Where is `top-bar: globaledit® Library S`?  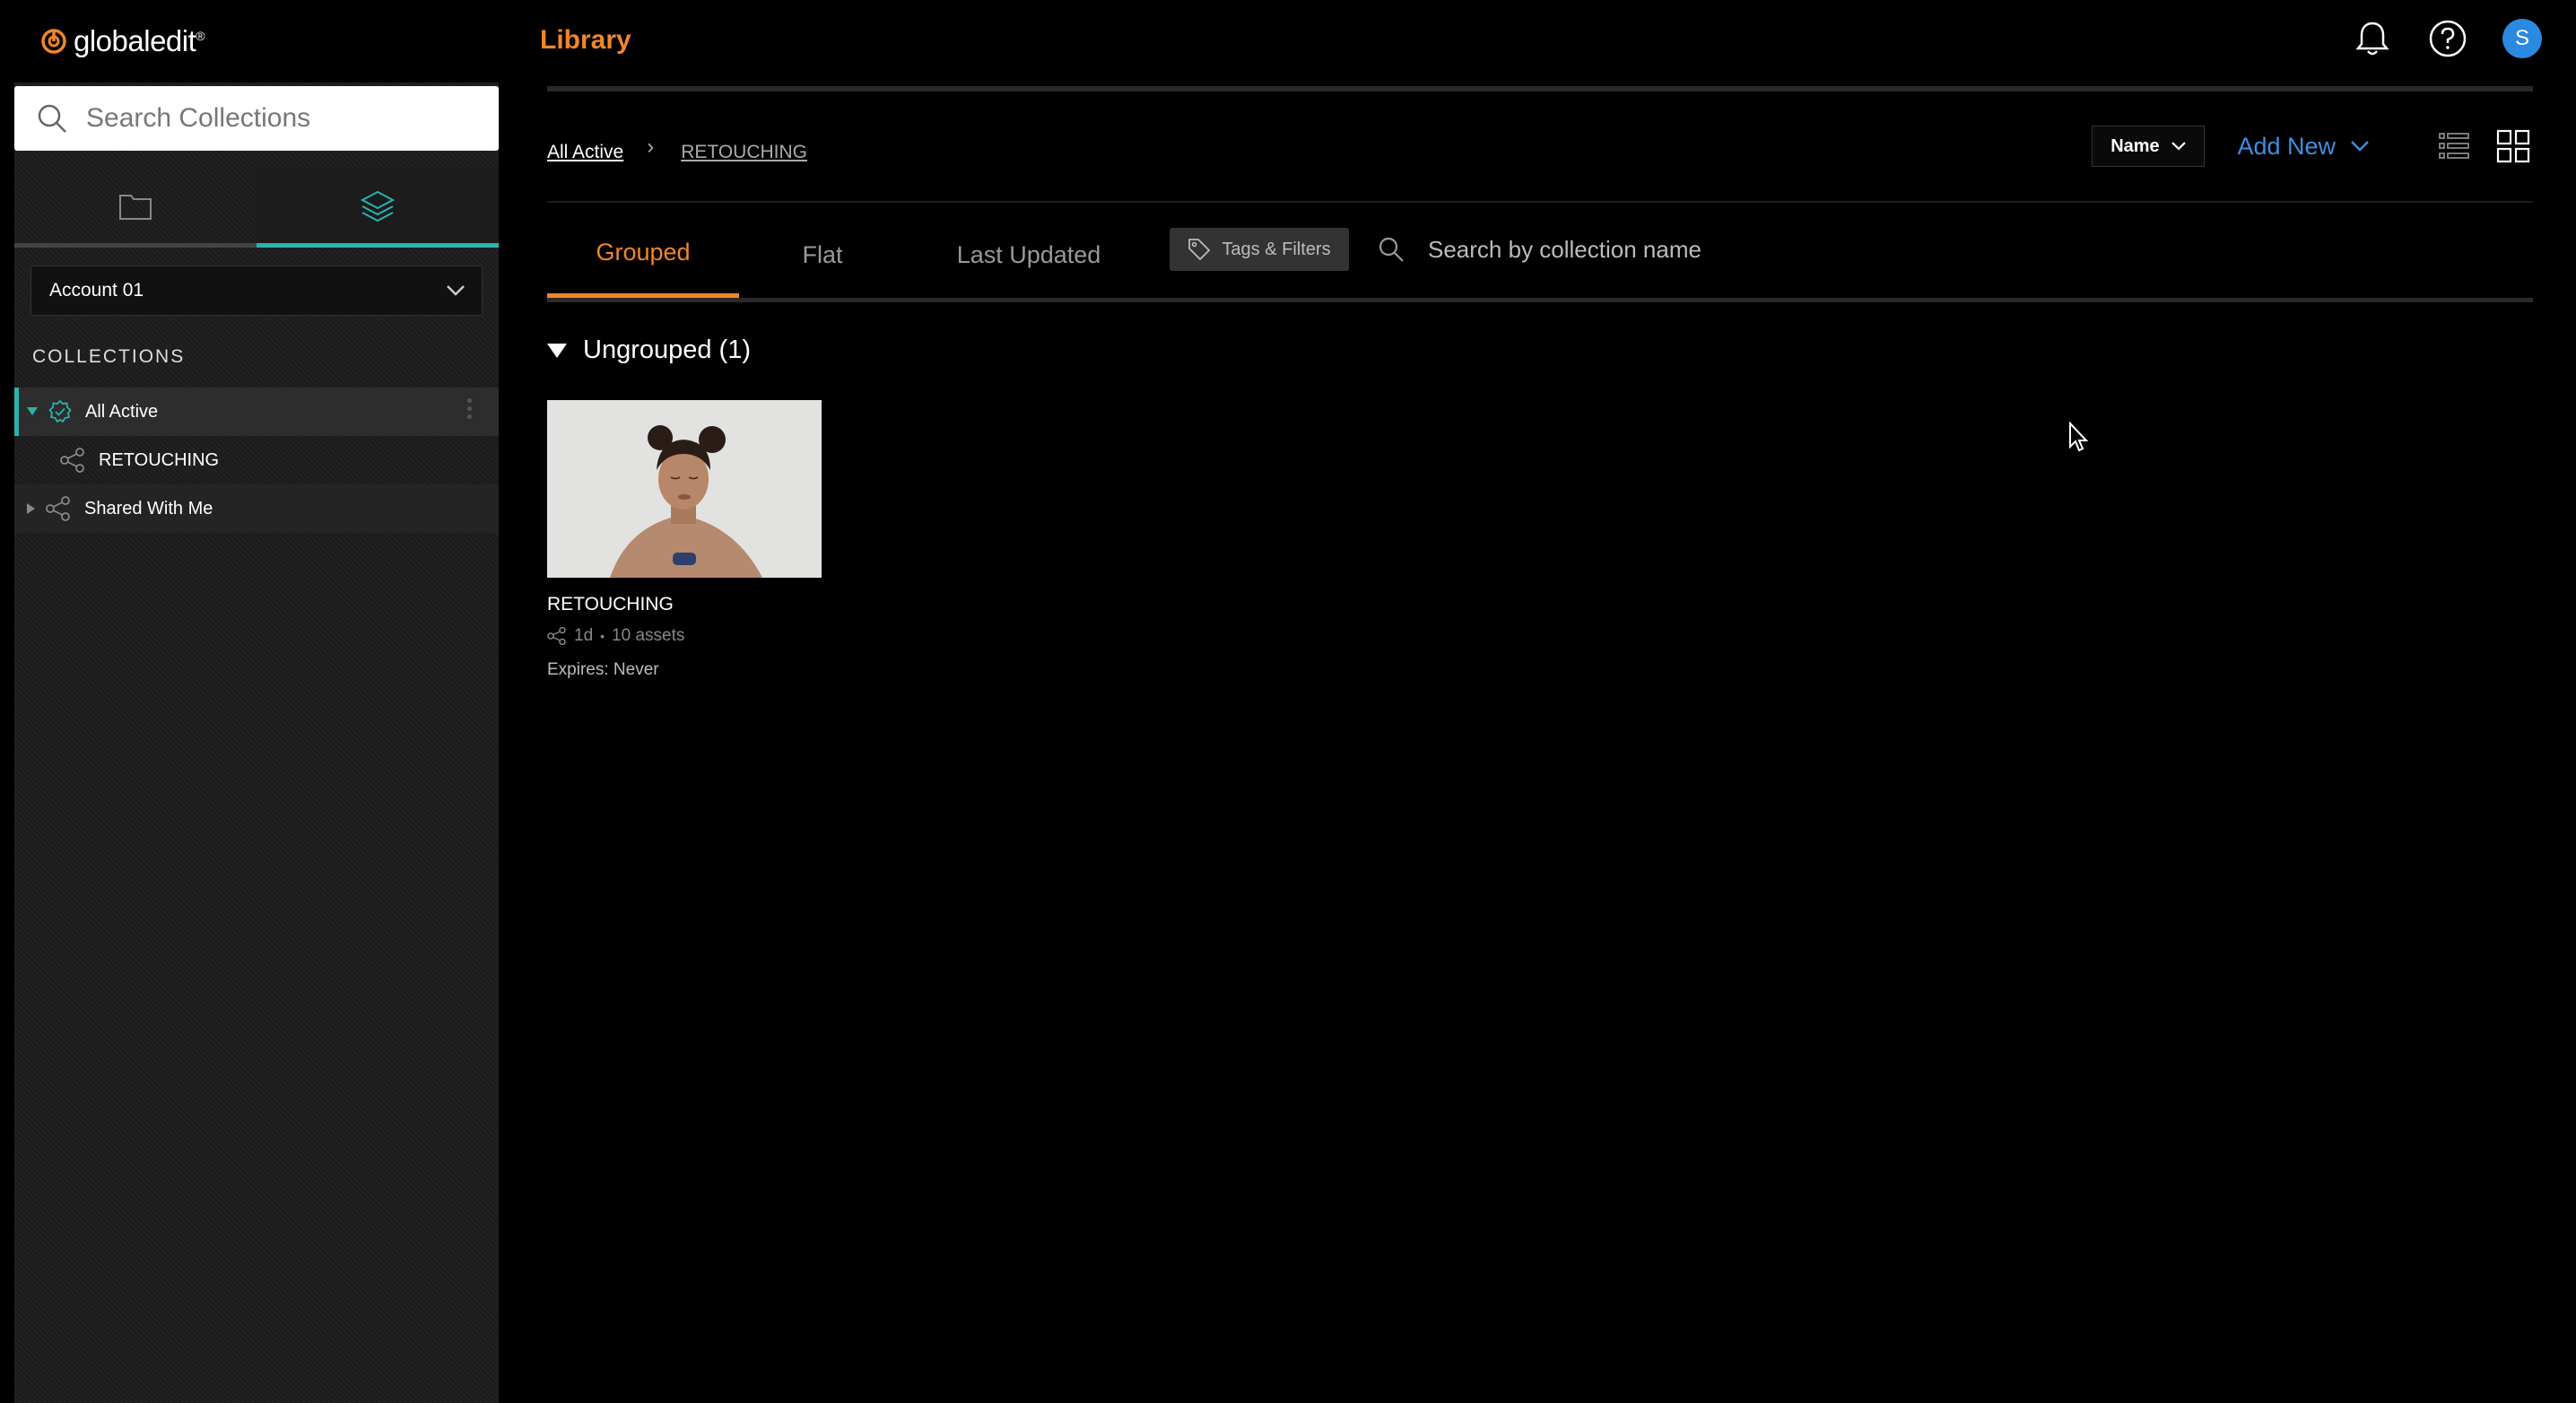
top-bar: globaledit® Library S is located at coordinates (1288, 41).